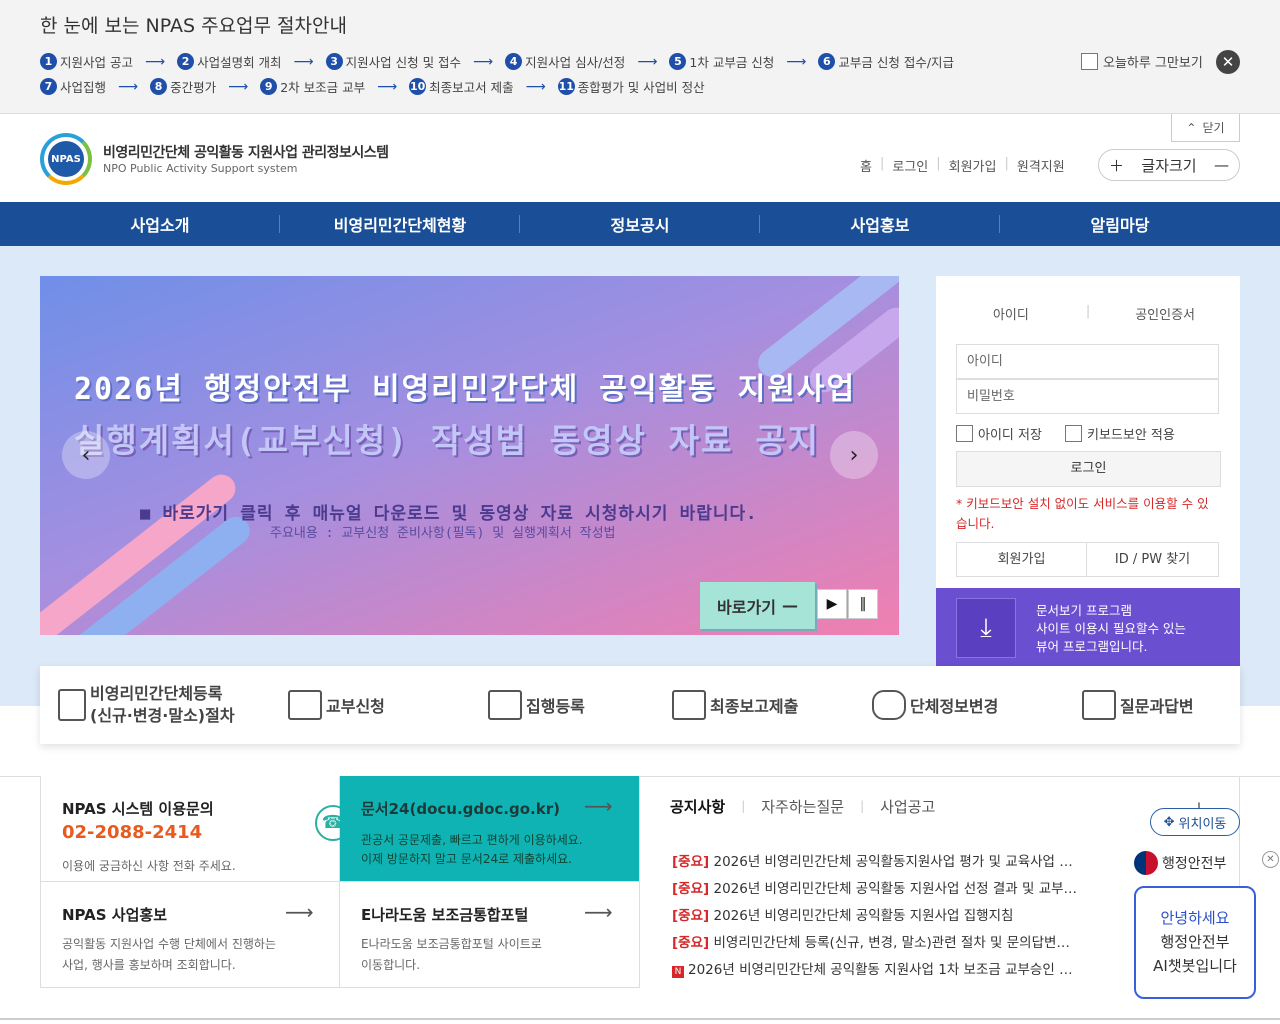 The height and width of the screenshot is (1024, 1280). Describe the element at coordinates (1138, 705) in the screenshot. I see `quick-qna: 질문과답변` at that location.